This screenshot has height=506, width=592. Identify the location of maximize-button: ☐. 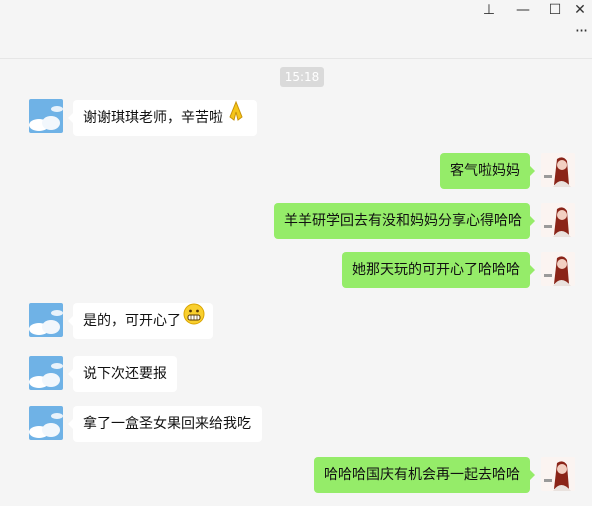
(555, 10).